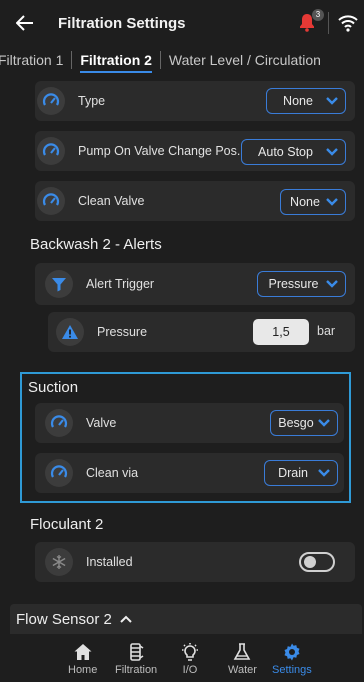 This screenshot has height=682, width=364. What do you see at coordinates (293, 284) in the screenshot?
I see `alert-trigger-value: Pressure` at bounding box center [293, 284].